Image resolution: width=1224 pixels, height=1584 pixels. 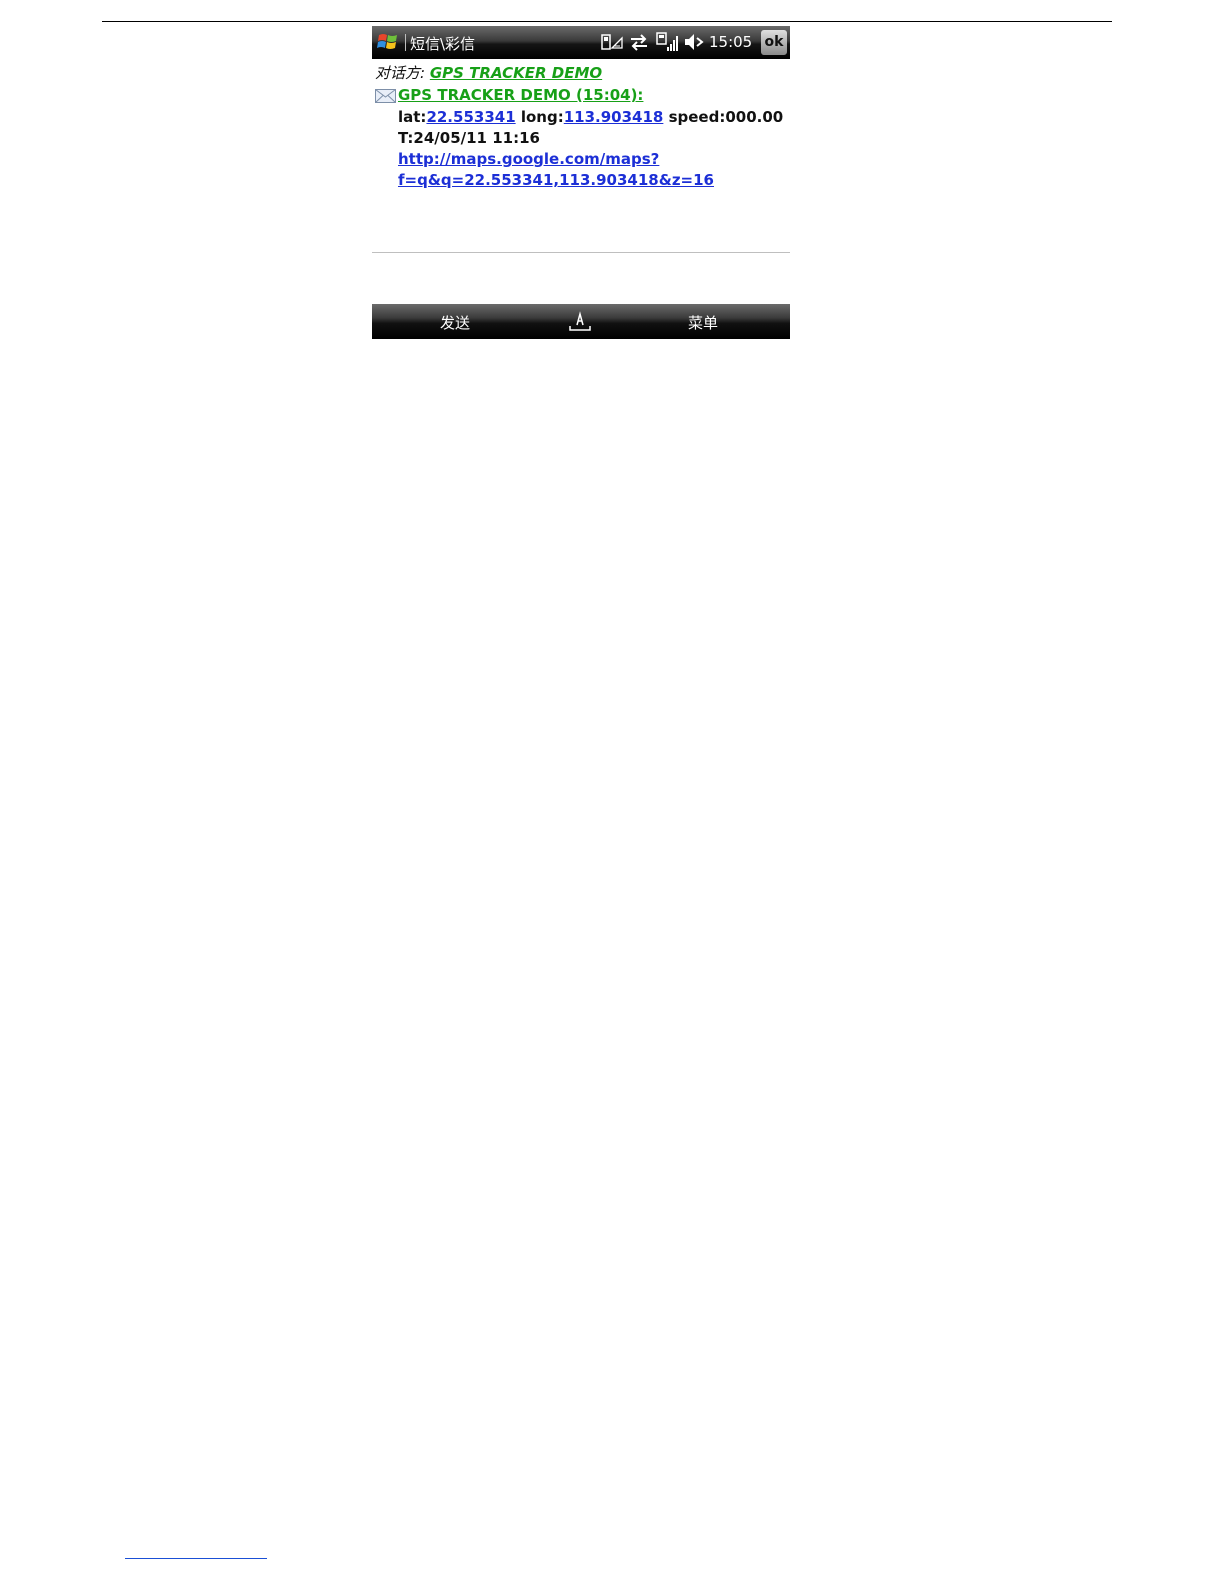 I want to click on data-transfer-icon, so click(x=639, y=42).